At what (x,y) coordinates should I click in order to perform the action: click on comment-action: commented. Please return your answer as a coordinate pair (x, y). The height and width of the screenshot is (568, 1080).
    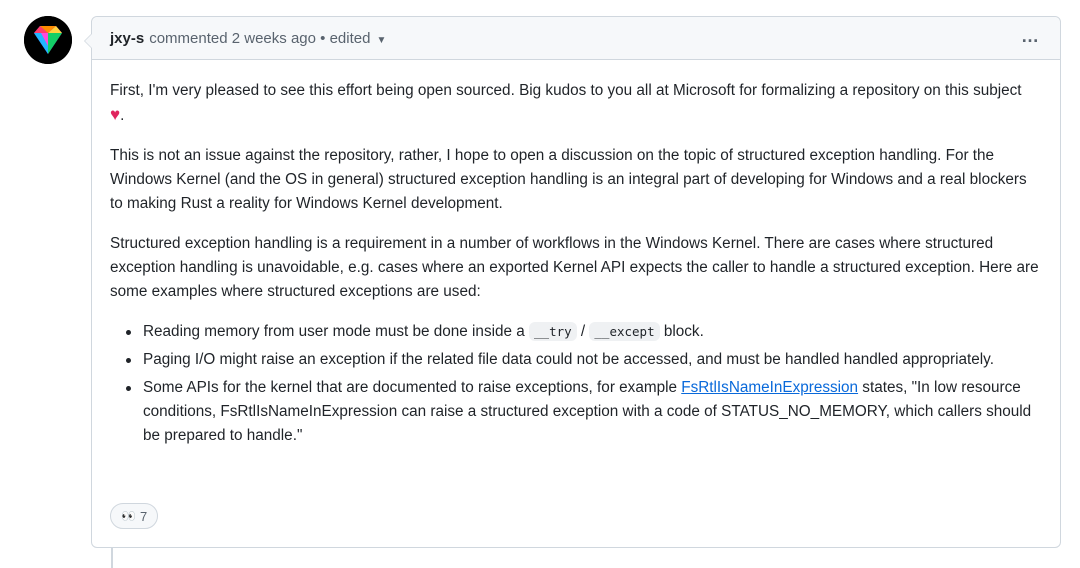
    Looking at the image, I should click on (188, 38).